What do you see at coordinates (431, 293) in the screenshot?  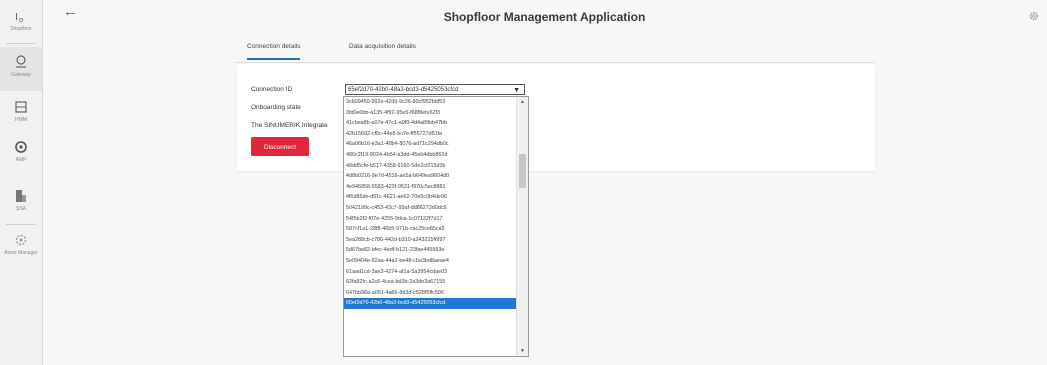 I see `dropdown-option: 647bb98a-a051-4a66-8d3d-c528f5ffc506` at bounding box center [431, 293].